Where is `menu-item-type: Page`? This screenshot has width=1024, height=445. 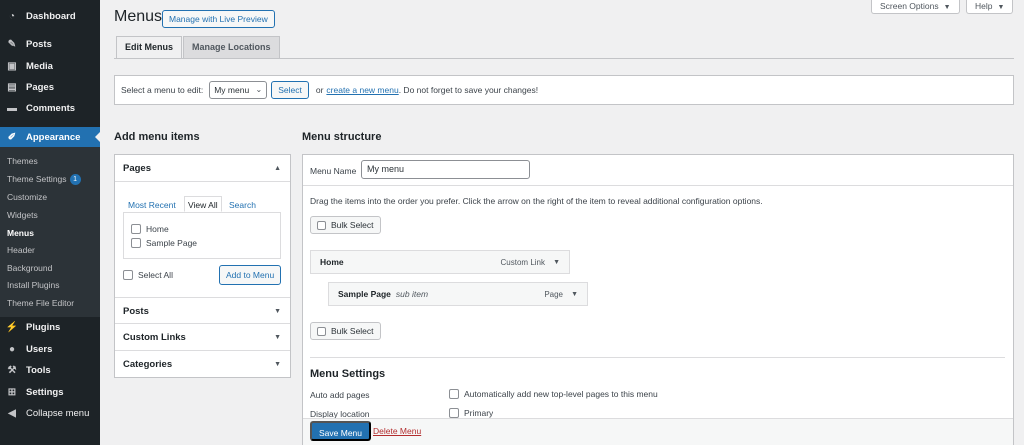 menu-item-type: Page is located at coordinates (553, 294).